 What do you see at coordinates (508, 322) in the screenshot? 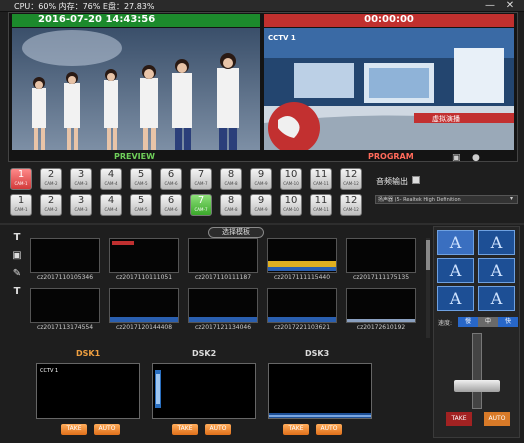
I see `speed-fast-button: 快` at bounding box center [508, 322].